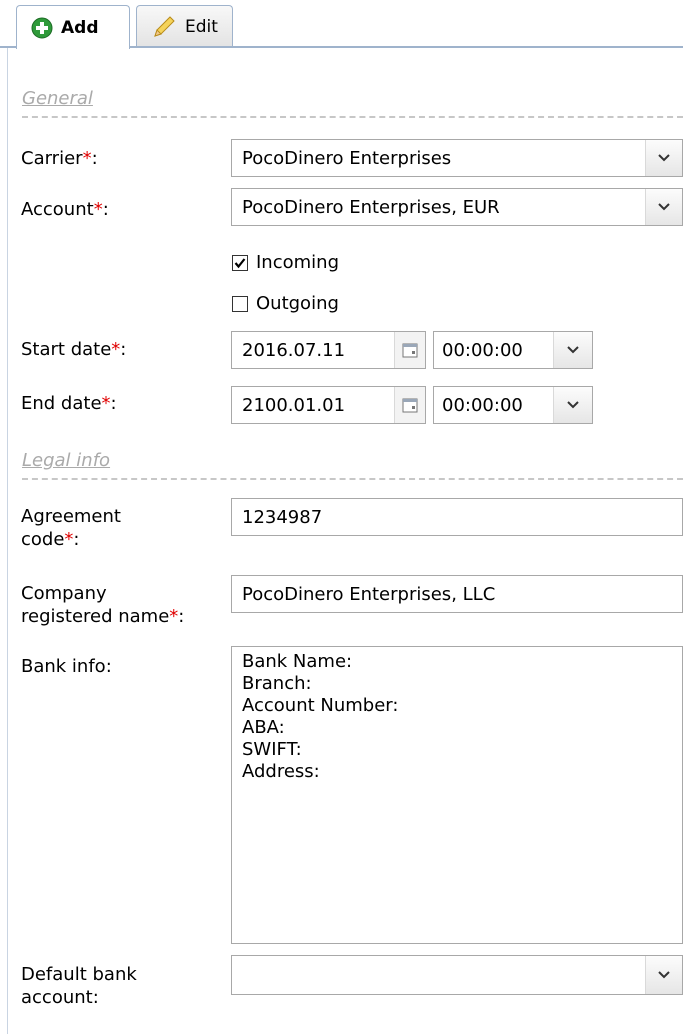  I want to click on default-bank-select, so click(457, 975).